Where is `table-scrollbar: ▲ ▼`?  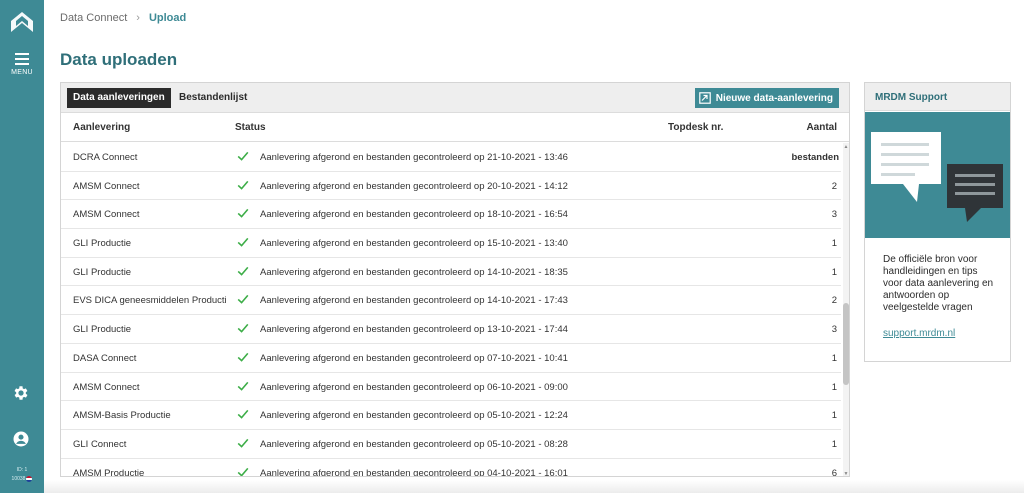 table-scrollbar: ▲ ▼ is located at coordinates (845, 309).